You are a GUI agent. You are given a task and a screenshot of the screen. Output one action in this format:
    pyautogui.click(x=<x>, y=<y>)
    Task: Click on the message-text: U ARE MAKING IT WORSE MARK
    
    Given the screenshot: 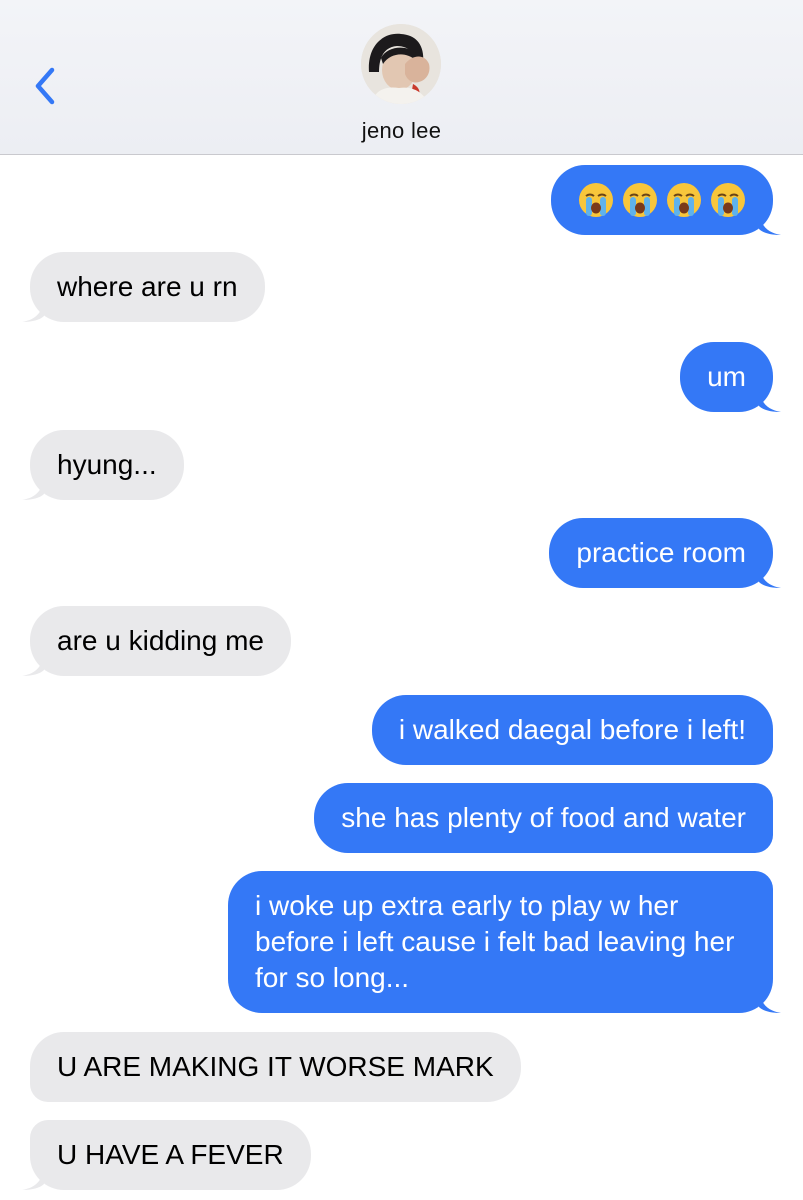 What is the action you would take?
    pyautogui.click(x=275, y=1066)
    